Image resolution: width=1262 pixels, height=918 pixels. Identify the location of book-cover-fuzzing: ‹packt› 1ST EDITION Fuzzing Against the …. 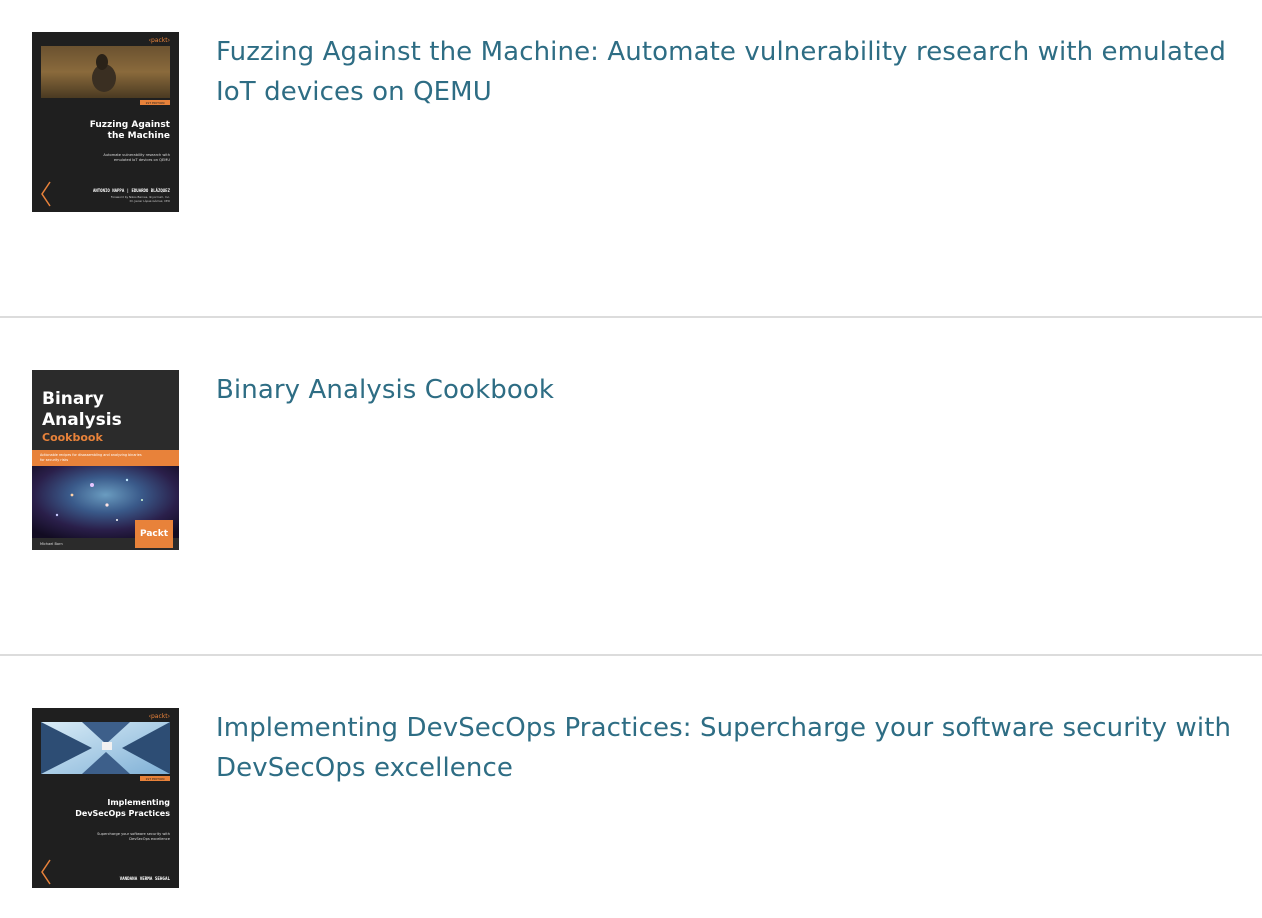
(105, 122).